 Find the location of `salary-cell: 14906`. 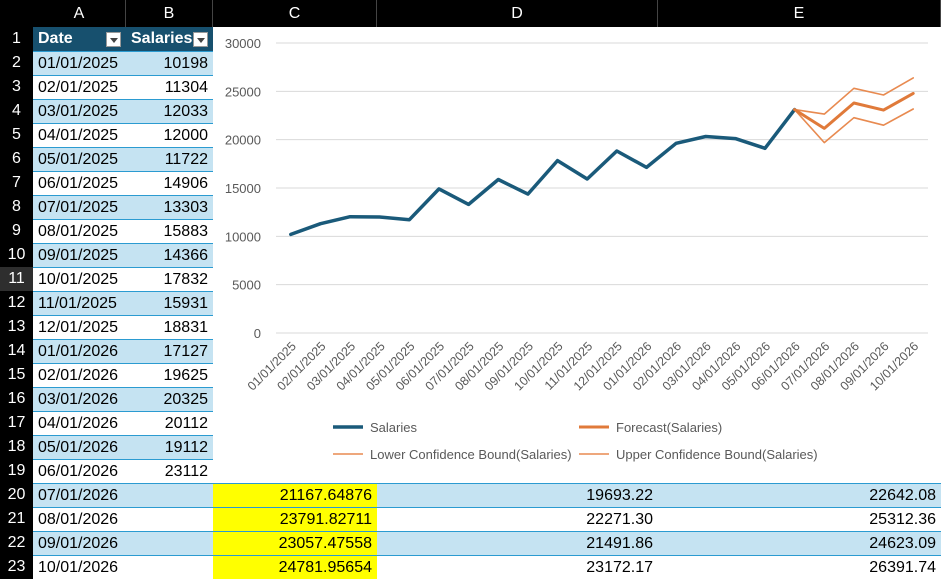

salary-cell: 14906 is located at coordinates (169, 183).